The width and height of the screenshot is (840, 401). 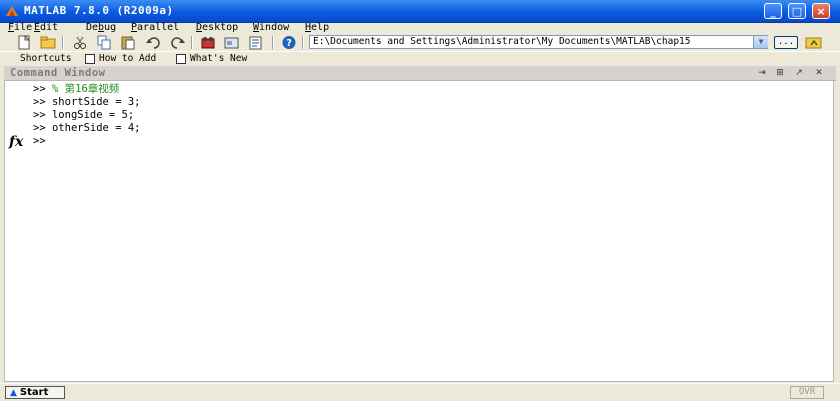 I want to click on whats-new-link: What's New, so click(x=218, y=59).